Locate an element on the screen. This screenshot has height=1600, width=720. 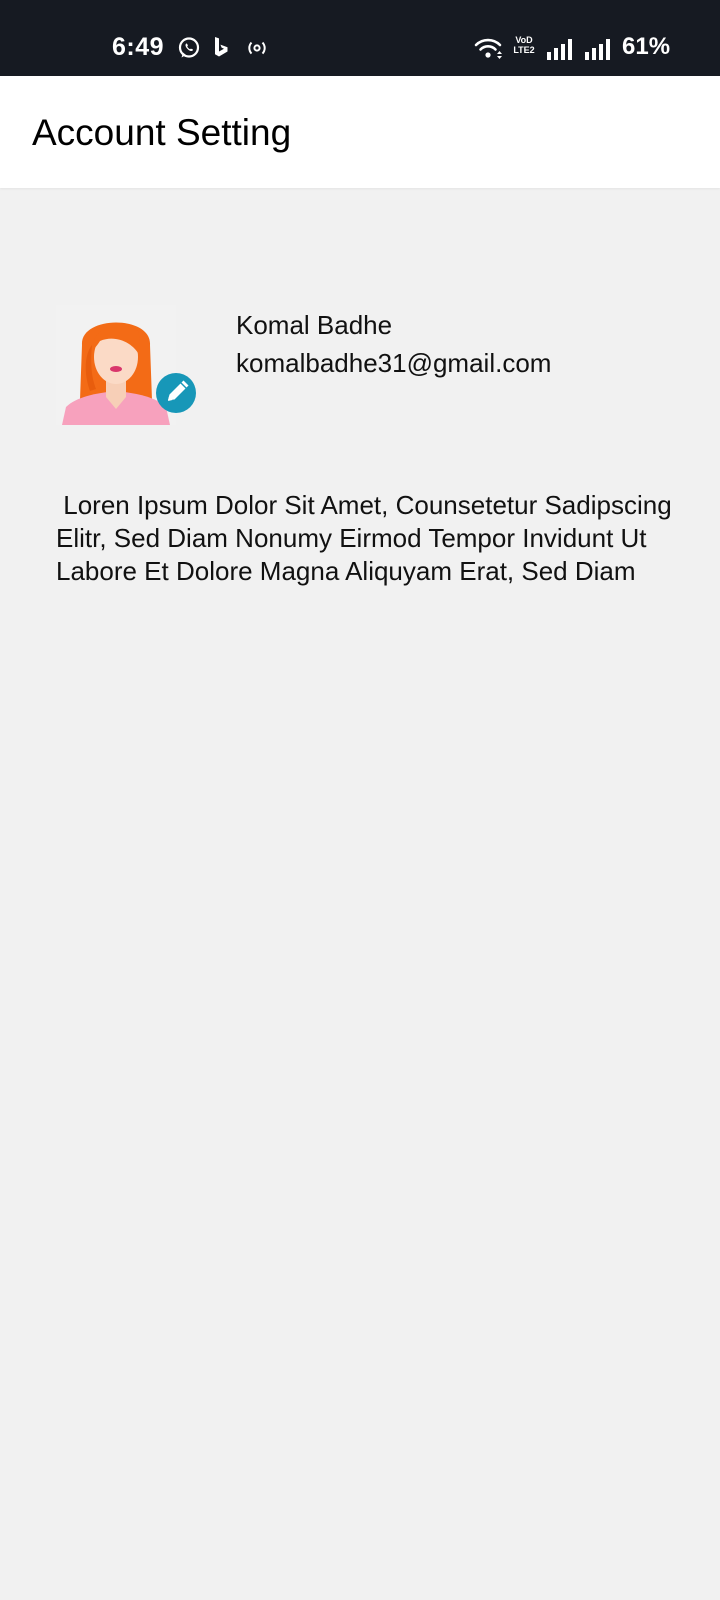
edit-avatar-button is located at coordinates (176, 393).